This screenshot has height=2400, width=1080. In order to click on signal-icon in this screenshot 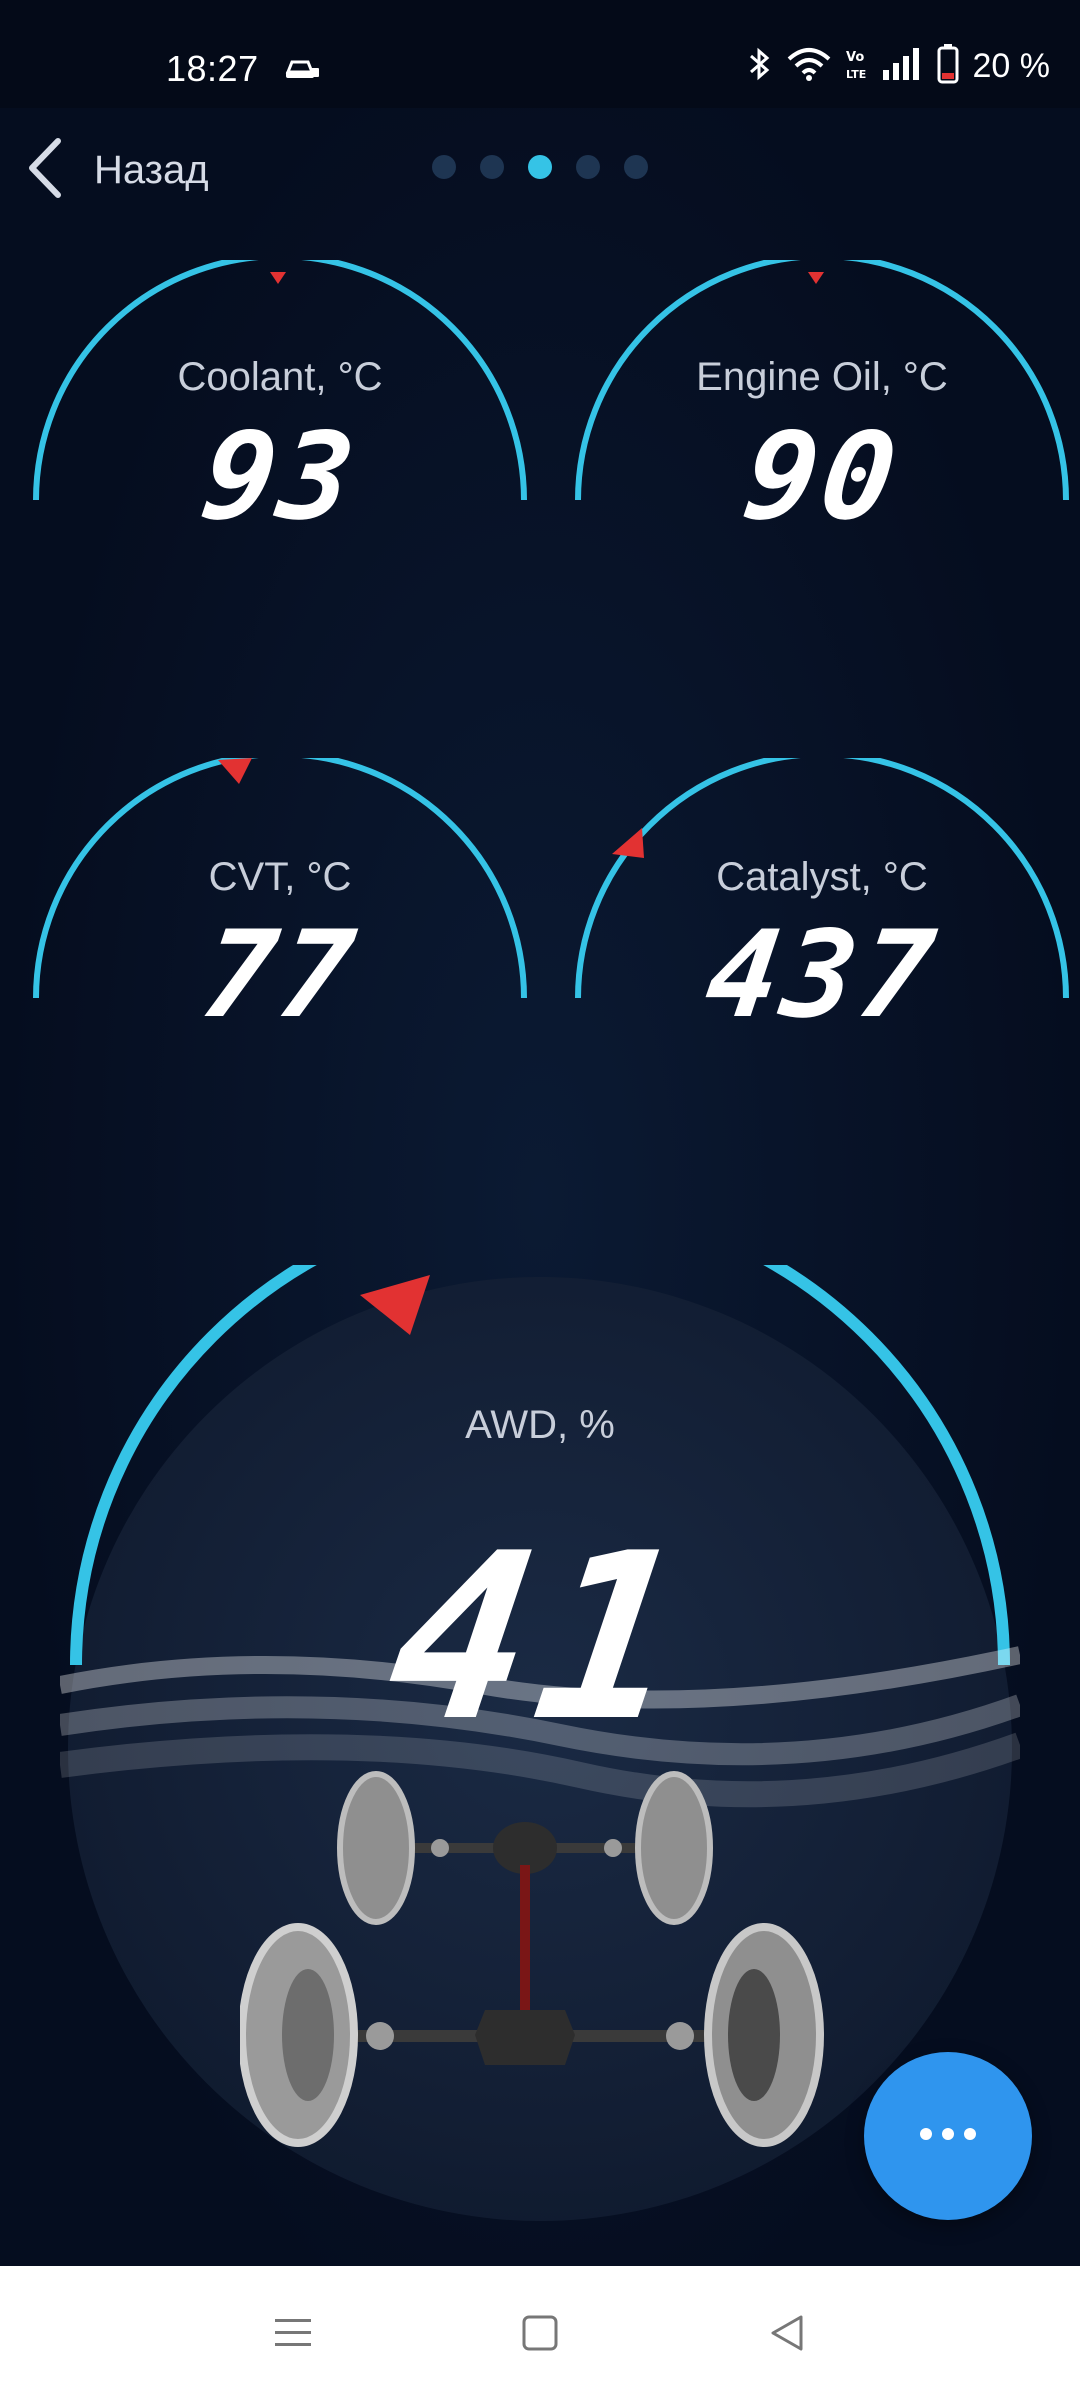, I will do `click(902, 66)`.